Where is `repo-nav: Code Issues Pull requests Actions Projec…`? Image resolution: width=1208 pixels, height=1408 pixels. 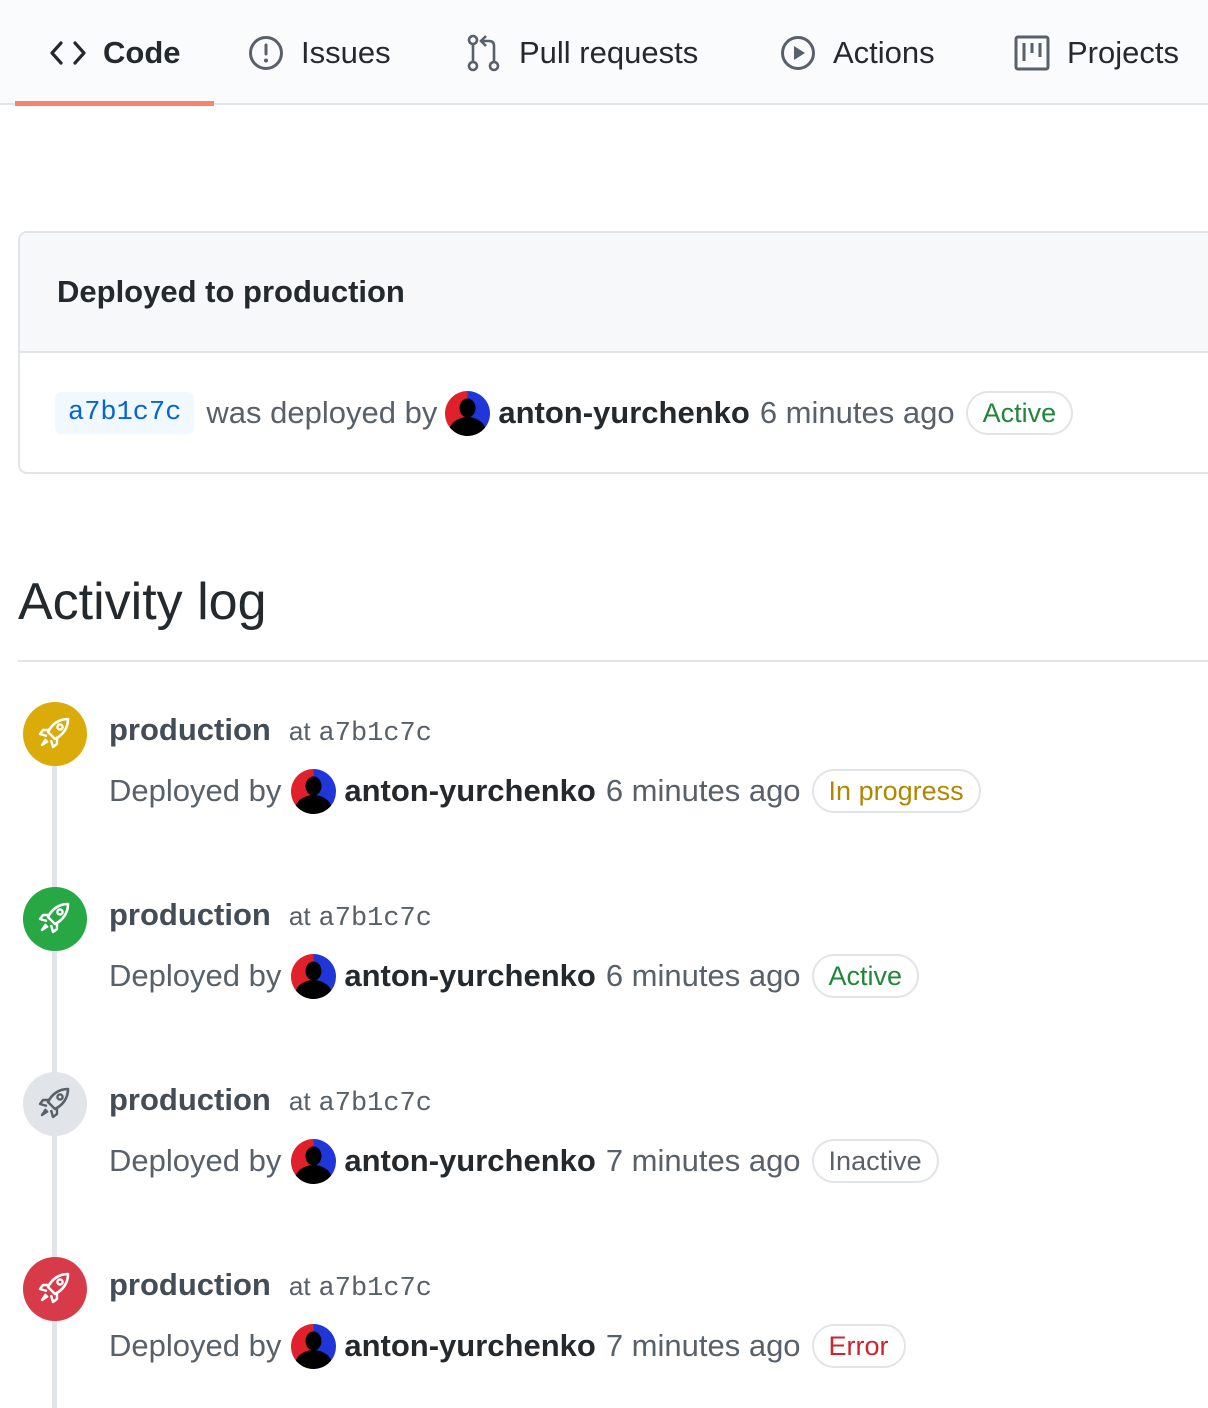
repo-nav: Code Issues Pull requests Actions Projec… is located at coordinates (604, 53).